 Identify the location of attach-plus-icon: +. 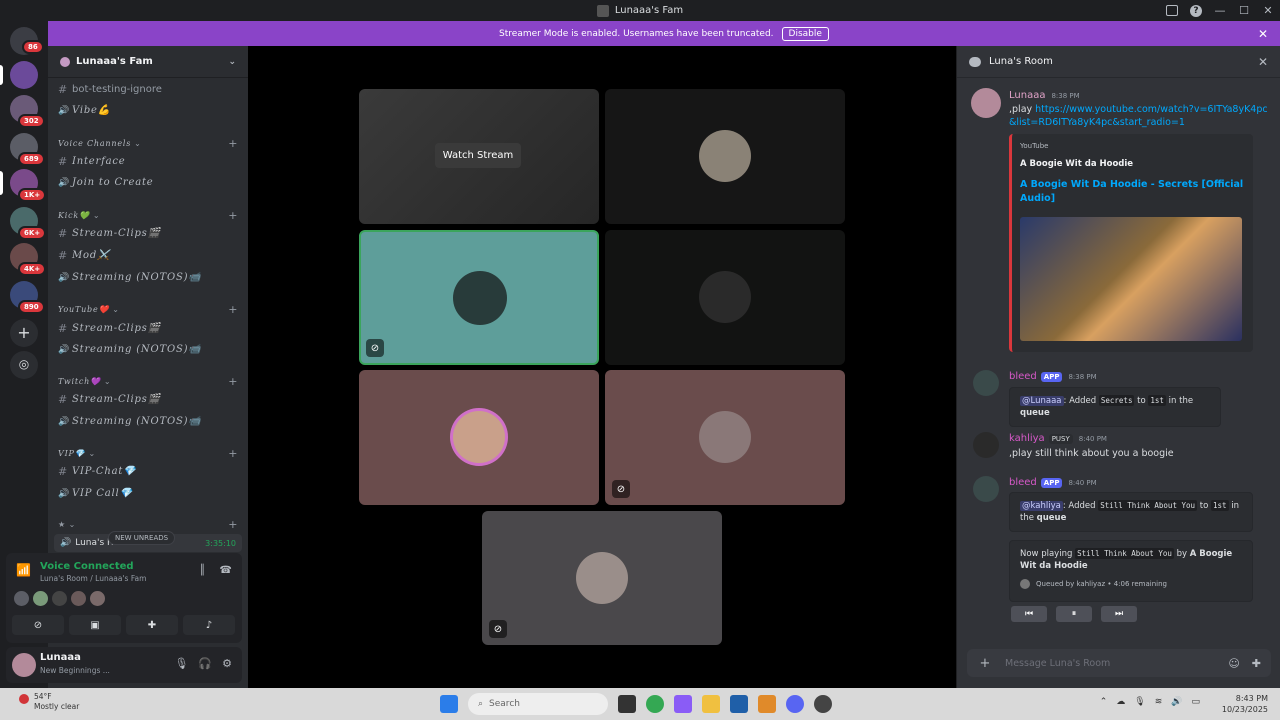
(985, 663).